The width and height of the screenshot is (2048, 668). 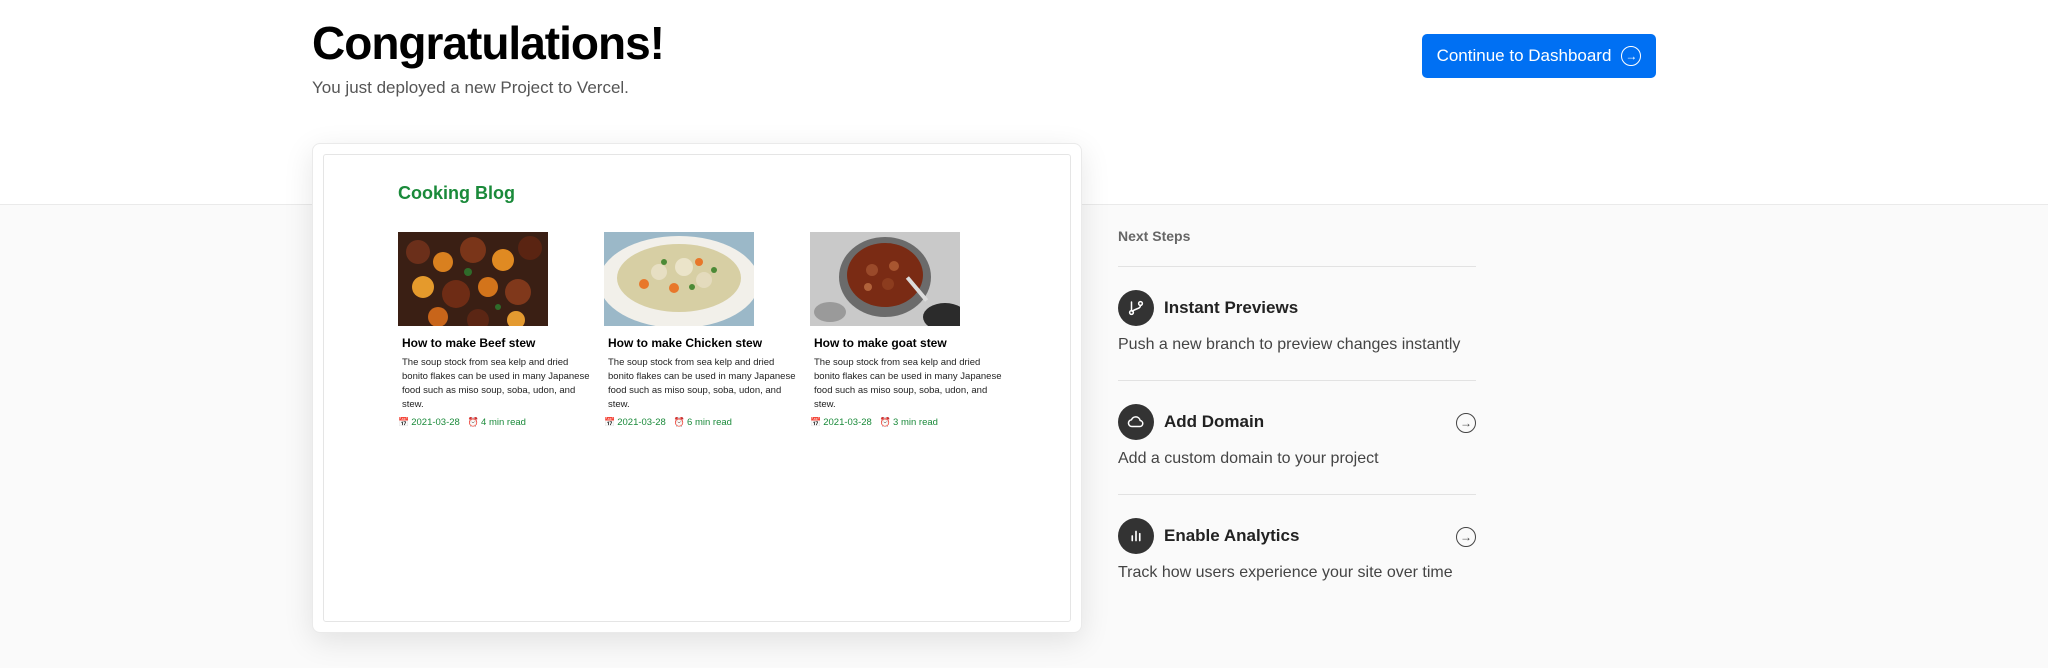 What do you see at coordinates (1231, 307) in the screenshot?
I see `step-title: Instant Previews` at bounding box center [1231, 307].